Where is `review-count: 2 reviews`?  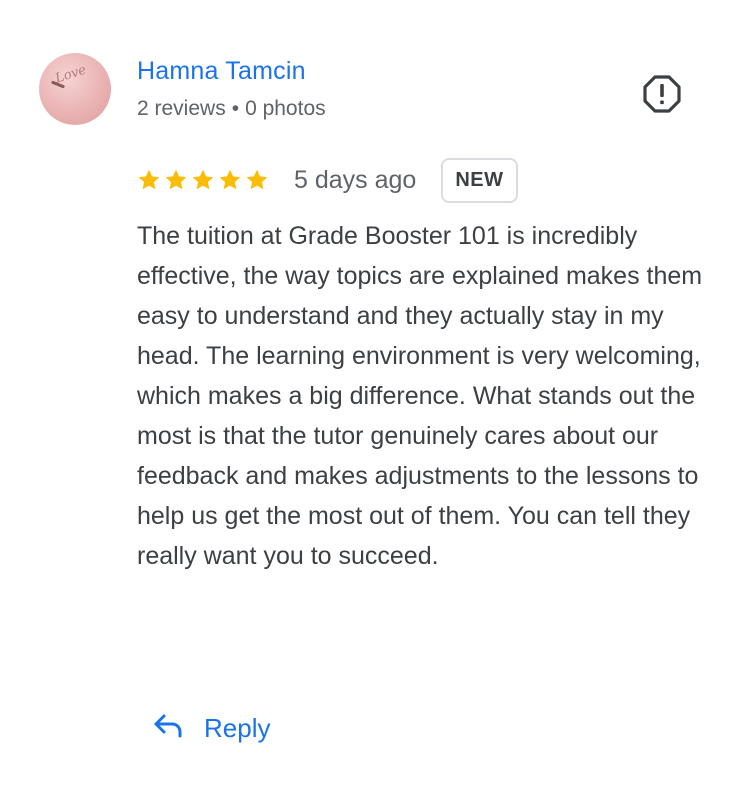
review-count: 2 reviews is located at coordinates (181, 108).